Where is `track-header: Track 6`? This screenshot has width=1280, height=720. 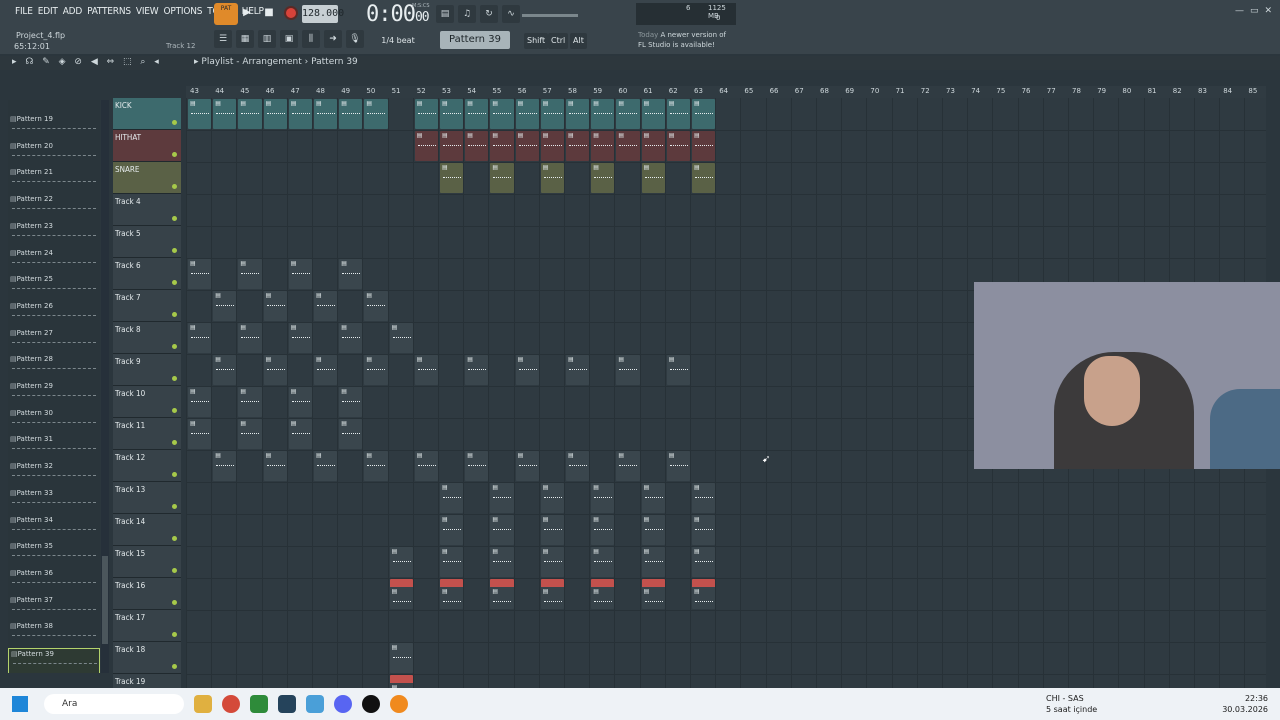
track-header: Track 6 is located at coordinates (147, 274).